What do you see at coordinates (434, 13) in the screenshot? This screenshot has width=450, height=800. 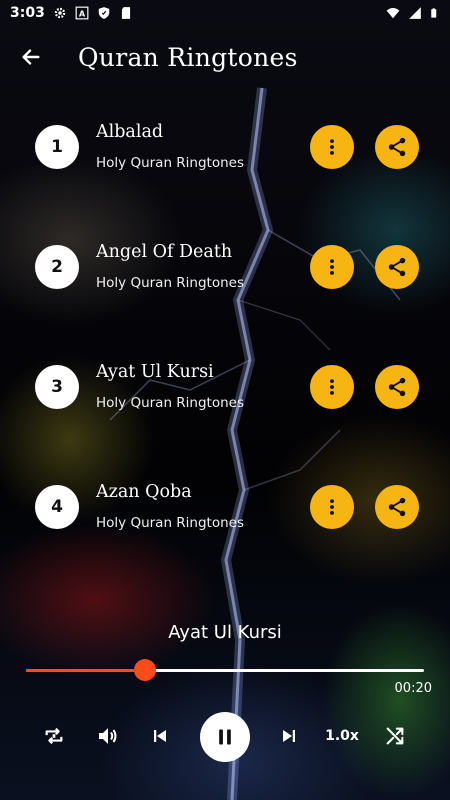 I see `battery-icon` at bounding box center [434, 13].